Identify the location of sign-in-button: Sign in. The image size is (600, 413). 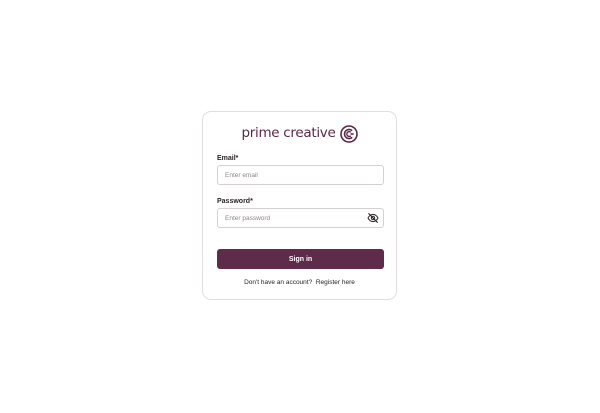
(300, 259).